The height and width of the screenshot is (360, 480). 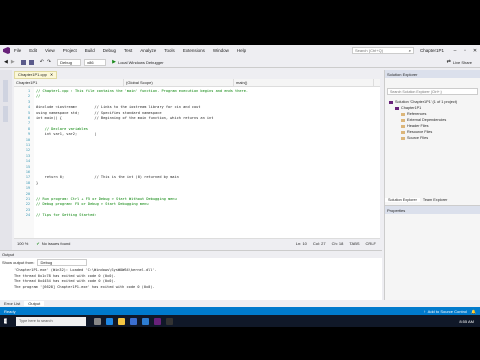 I want to click on back-icon: ◀, so click(x=6, y=62).